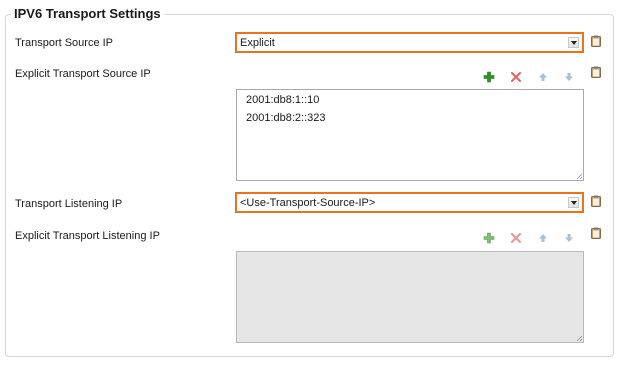  I want to click on source-ip-list-toolbar, so click(531, 78).